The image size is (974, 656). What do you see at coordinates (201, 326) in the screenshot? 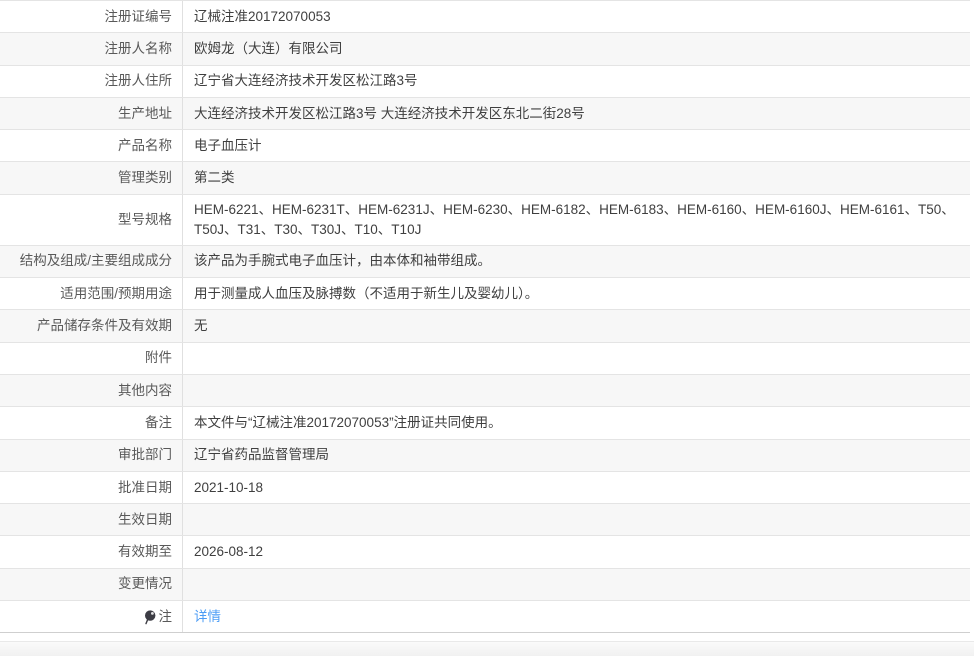
I see `row-value: 无` at bounding box center [201, 326].